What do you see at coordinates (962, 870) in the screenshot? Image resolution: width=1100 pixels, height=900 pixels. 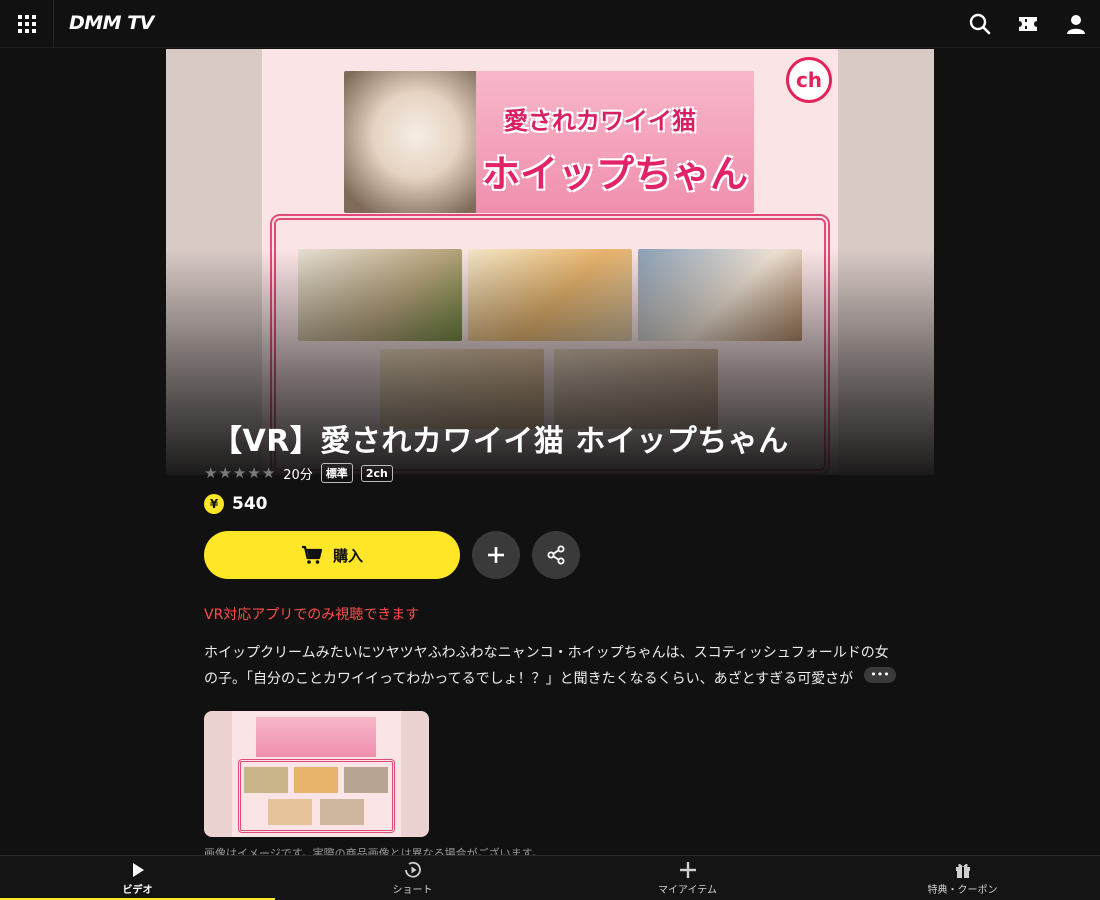 I see `gift-icon` at bounding box center [962, 870].